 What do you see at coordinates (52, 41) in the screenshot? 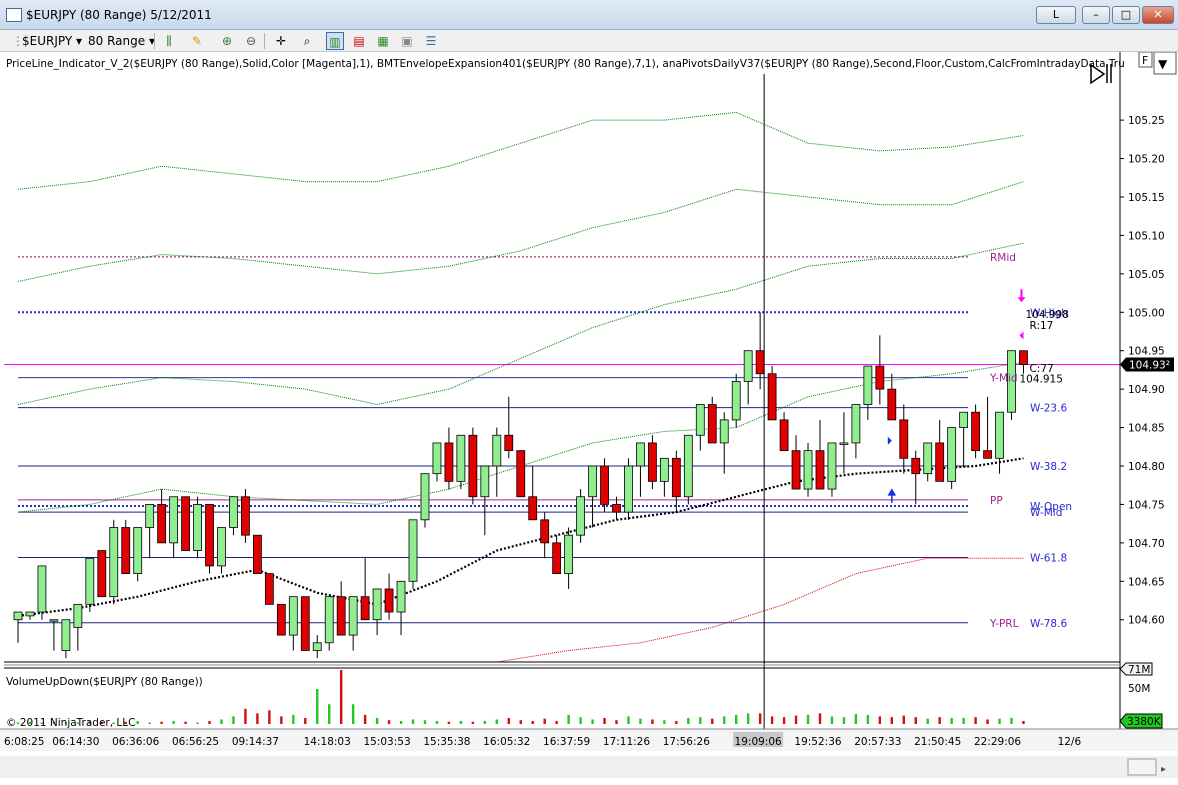
I see `instrument-selector: $EURJPY ▾` at bounding box center [52, 41].